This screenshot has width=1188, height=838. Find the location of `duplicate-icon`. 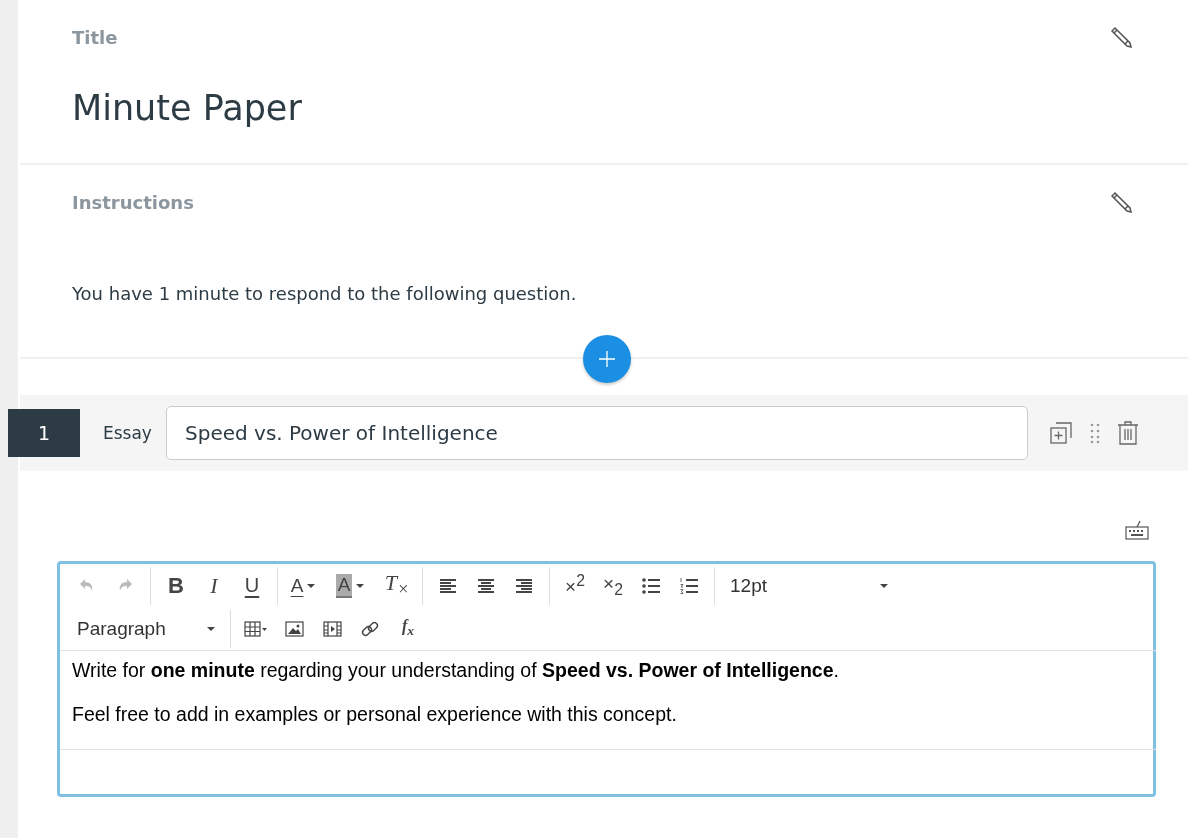

duplicate-icon is located at coordinates (1061, 433).